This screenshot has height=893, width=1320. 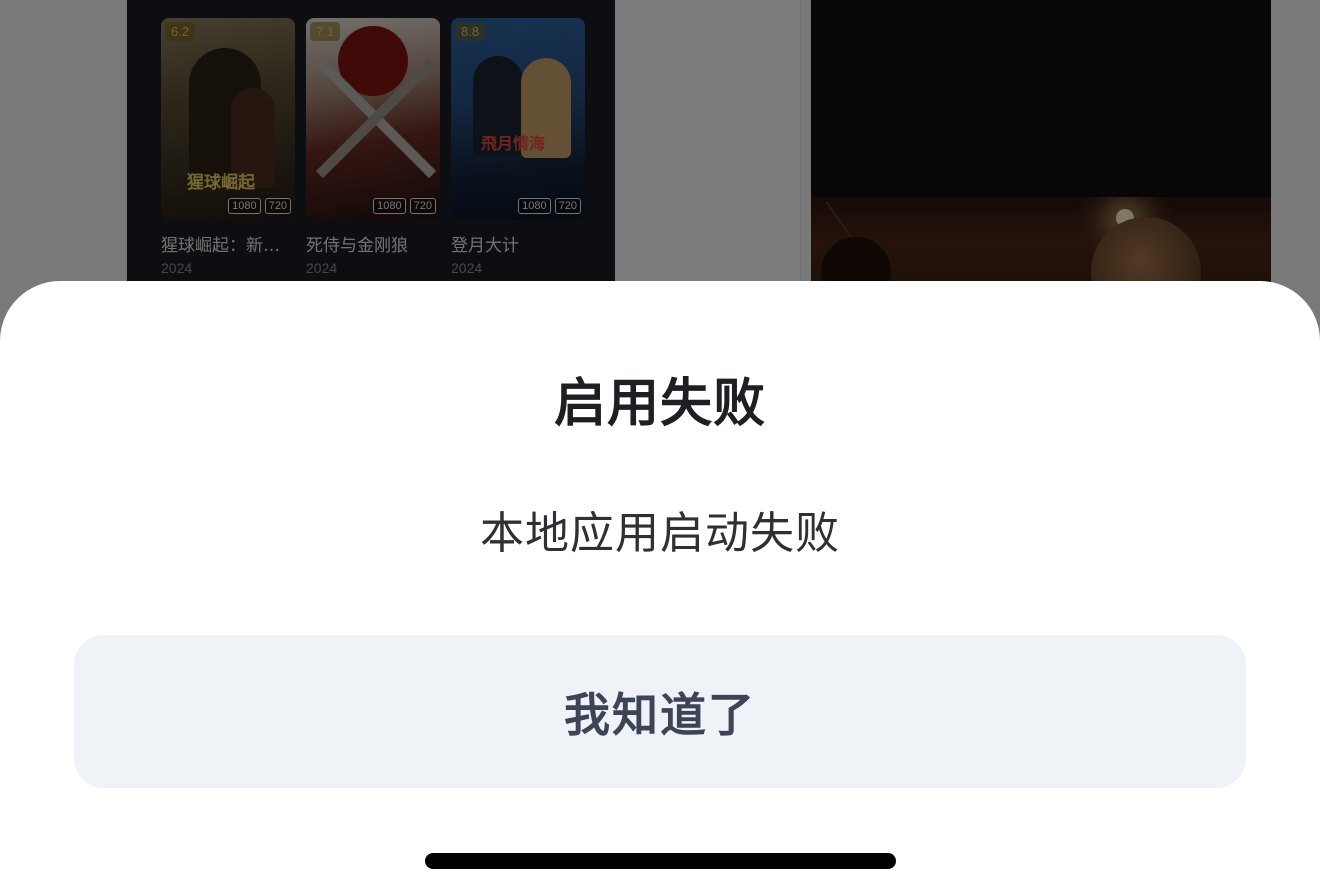 What do you see at coordinates (660, 861) in the screenshot?
I see `home-indicator` at bounding box center [660, 861].